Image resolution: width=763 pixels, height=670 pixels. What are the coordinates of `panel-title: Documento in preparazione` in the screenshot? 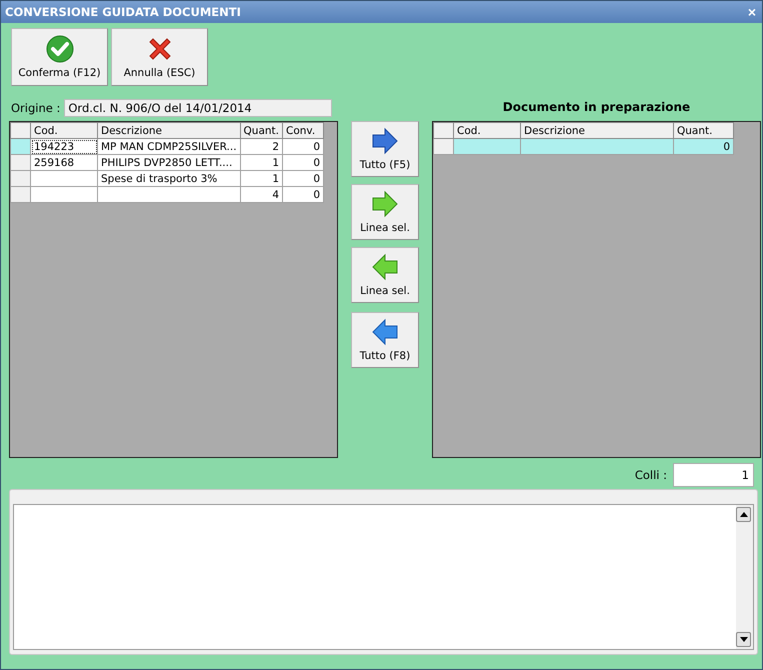 It's located at (597, 107).